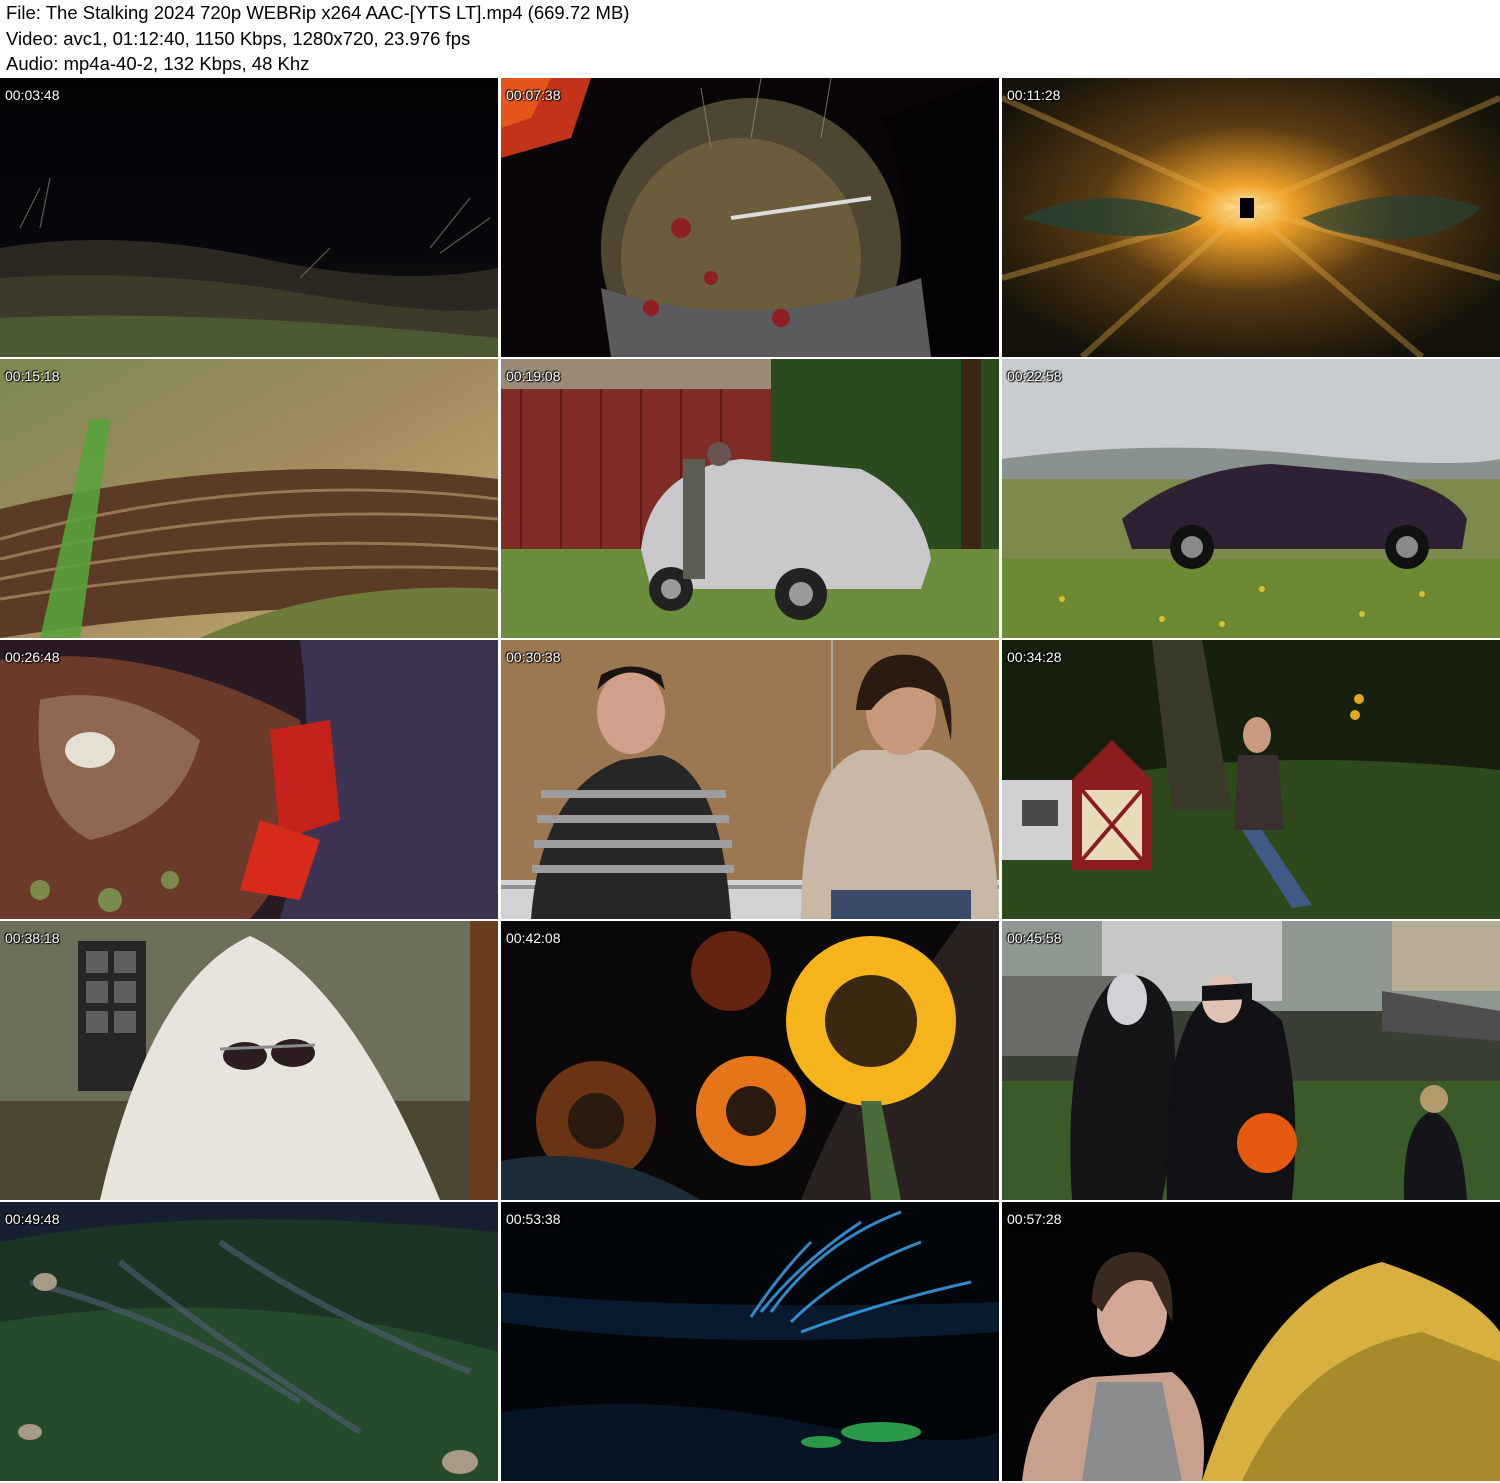 This screenshot has height=1483, width=1500. Describe the element at coordinates (533, 657) in the screenshot. I see `timestamp-label: 00:30:38` at that location.